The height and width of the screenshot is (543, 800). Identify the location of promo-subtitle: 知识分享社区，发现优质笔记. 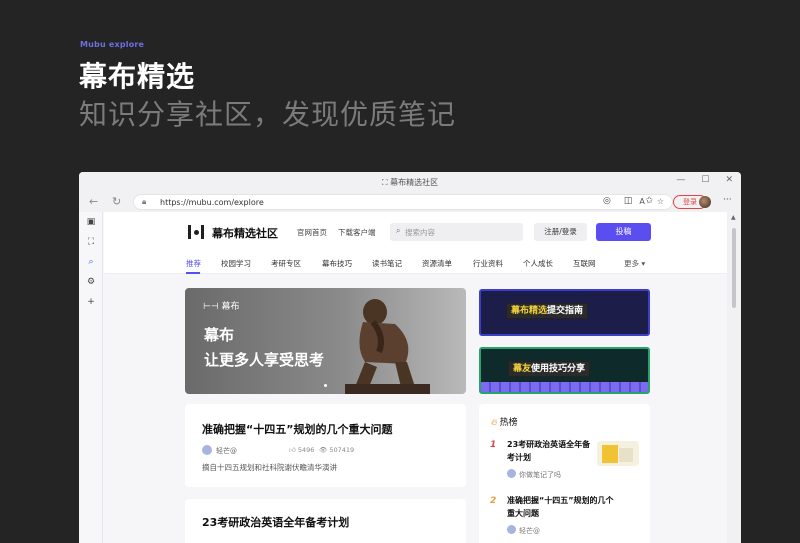
(268, 114).